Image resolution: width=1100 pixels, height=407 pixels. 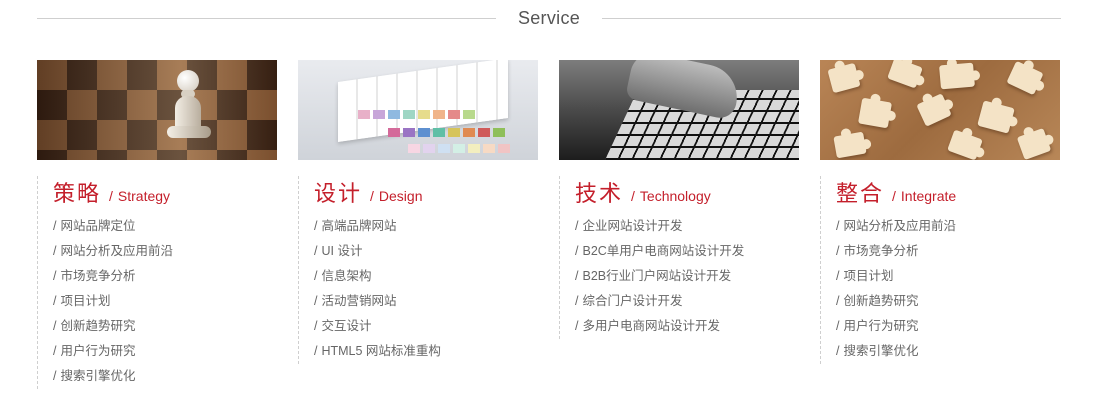 I want to click on heading-cn: 整合, so click(x=860, y=194).